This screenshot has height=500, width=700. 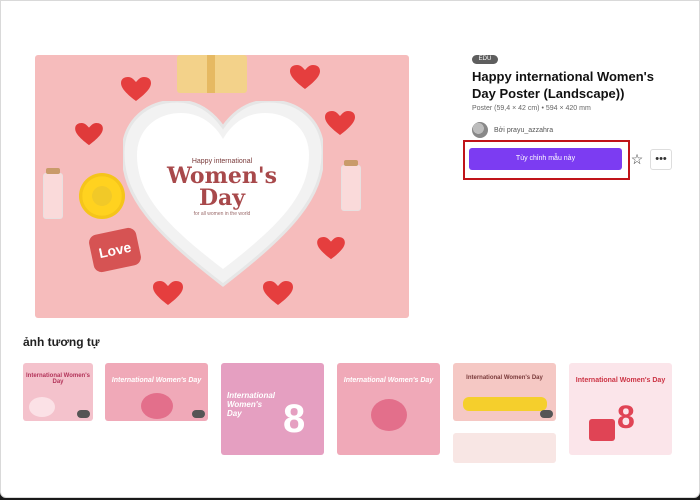 What do you see at coordinates (602, 430) in the screenshot?
I see `gift-art` at bounding box center [602, 430].